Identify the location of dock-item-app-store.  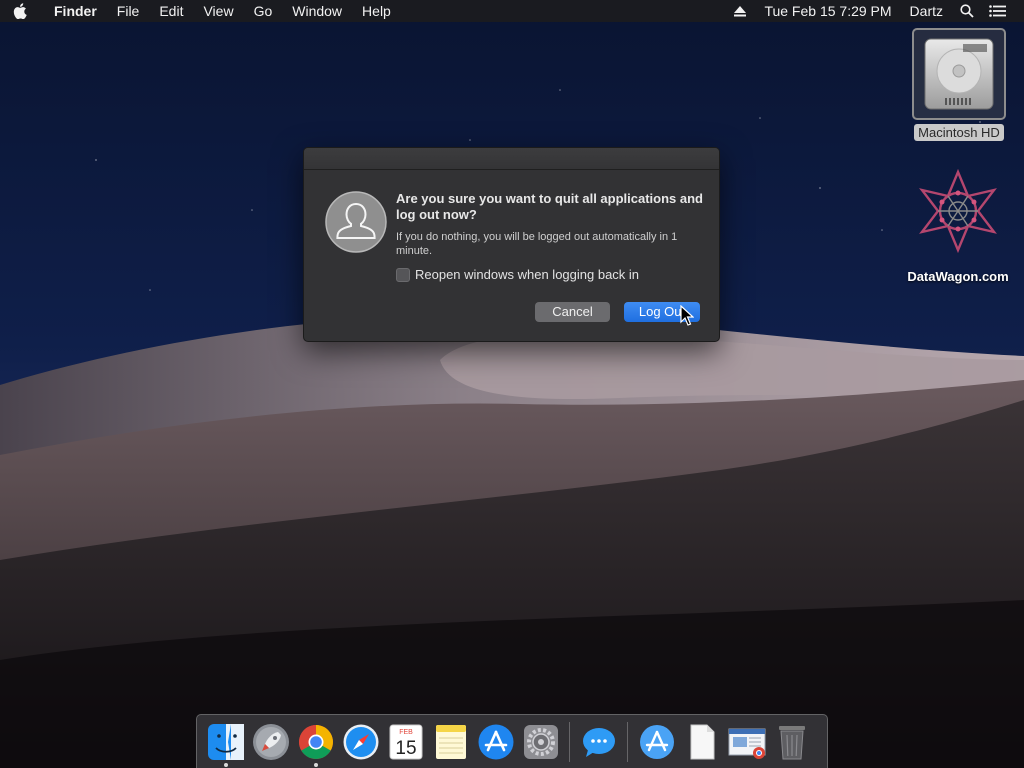
(495, 741).